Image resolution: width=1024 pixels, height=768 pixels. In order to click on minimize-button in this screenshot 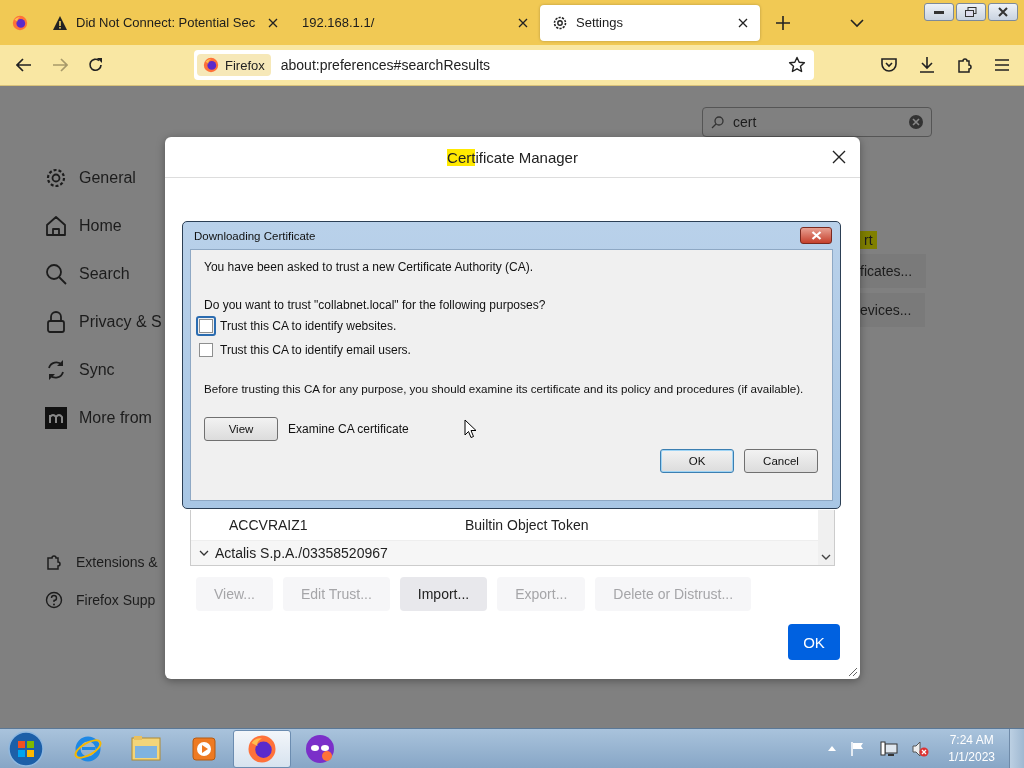, I will do `click(939, 12)`.